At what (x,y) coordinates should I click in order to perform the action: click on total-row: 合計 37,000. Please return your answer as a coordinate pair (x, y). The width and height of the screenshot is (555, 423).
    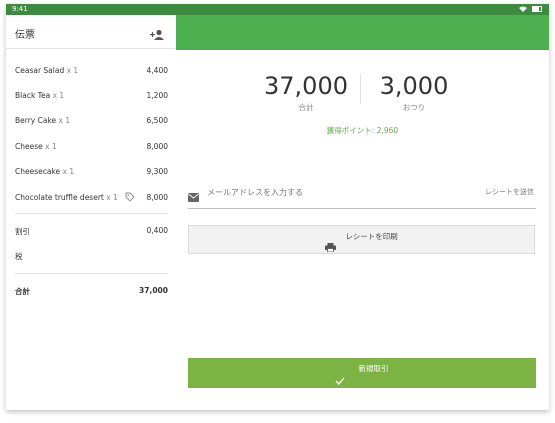
    Looking at the image, I should click on (91, 293).